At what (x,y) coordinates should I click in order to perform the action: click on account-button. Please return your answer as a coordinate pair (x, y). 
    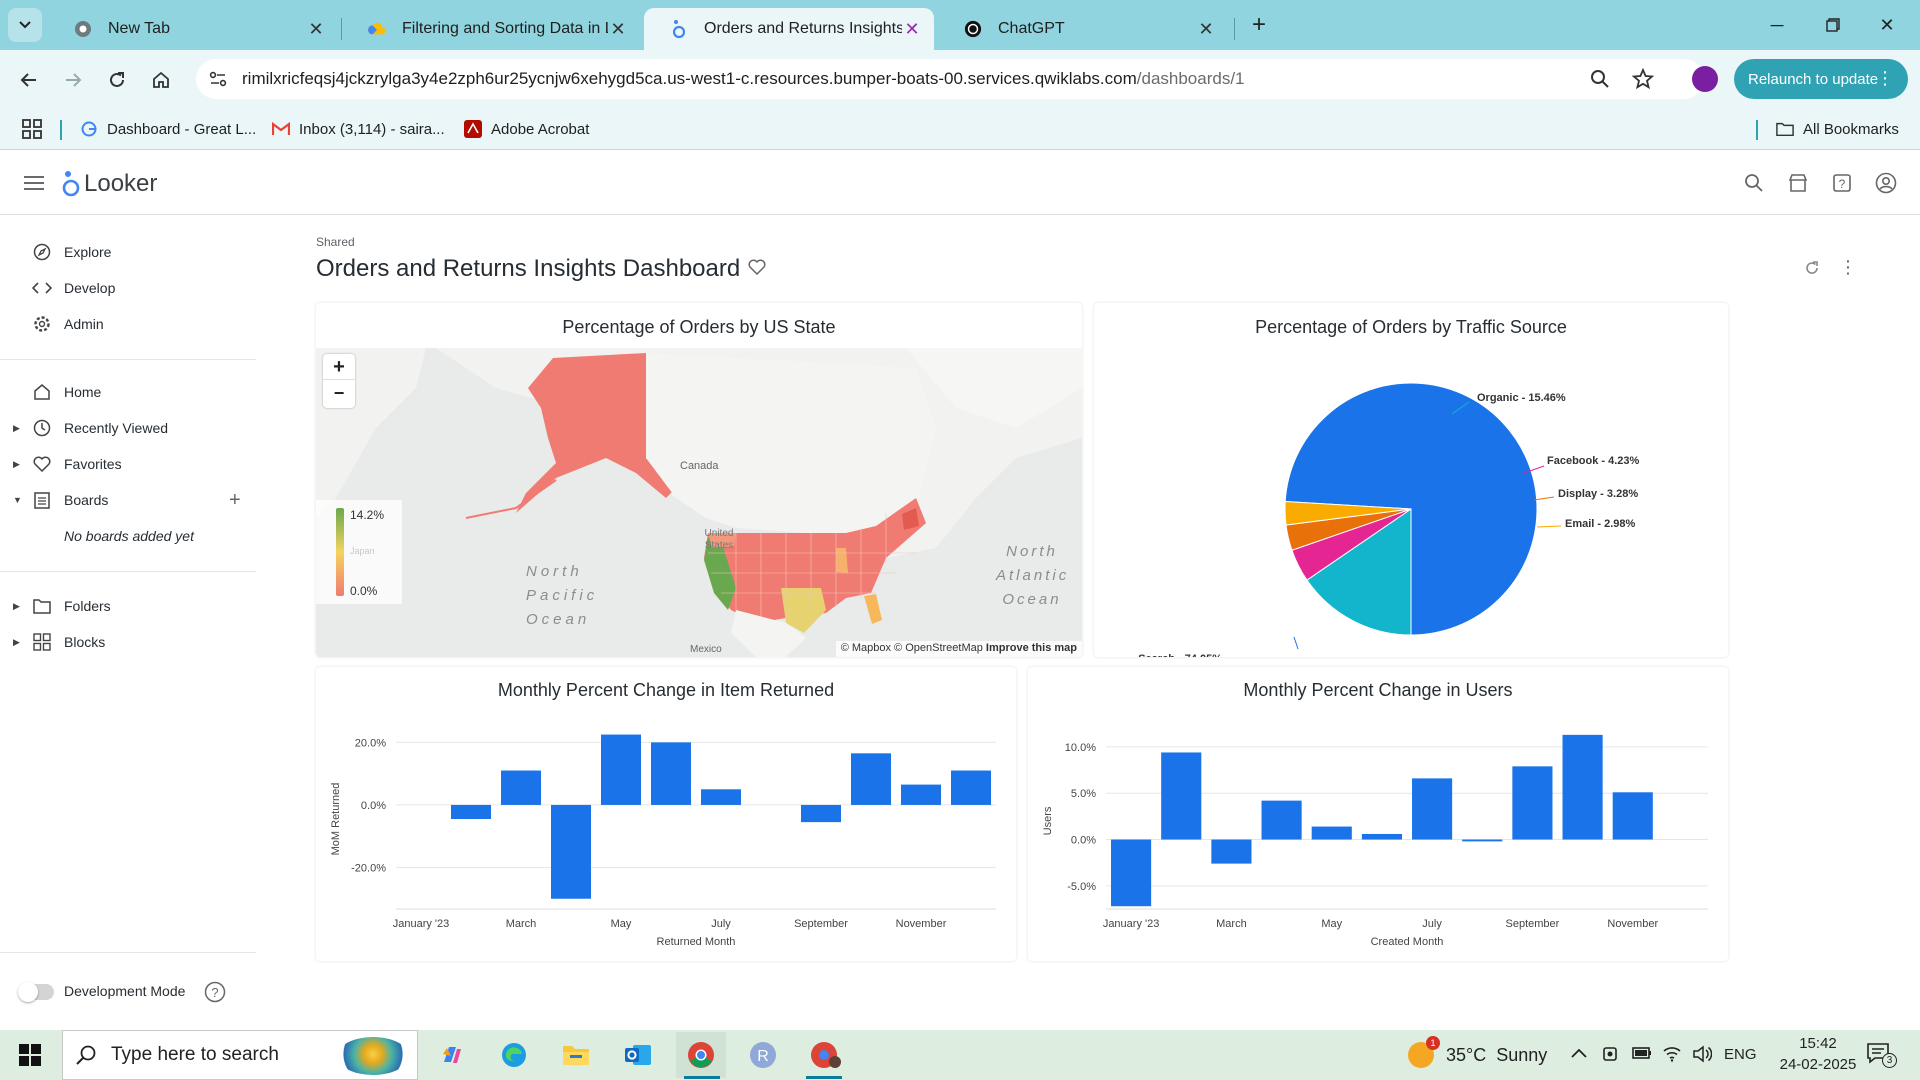
    Looking at the image, I should click on (1886, 183).